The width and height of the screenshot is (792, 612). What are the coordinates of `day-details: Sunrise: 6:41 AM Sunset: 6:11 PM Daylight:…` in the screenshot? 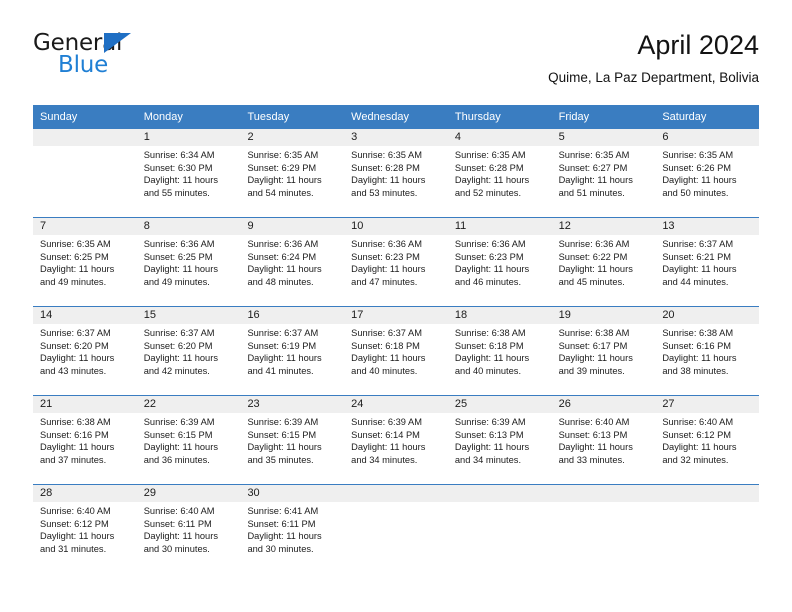 It's located at (292, 528).